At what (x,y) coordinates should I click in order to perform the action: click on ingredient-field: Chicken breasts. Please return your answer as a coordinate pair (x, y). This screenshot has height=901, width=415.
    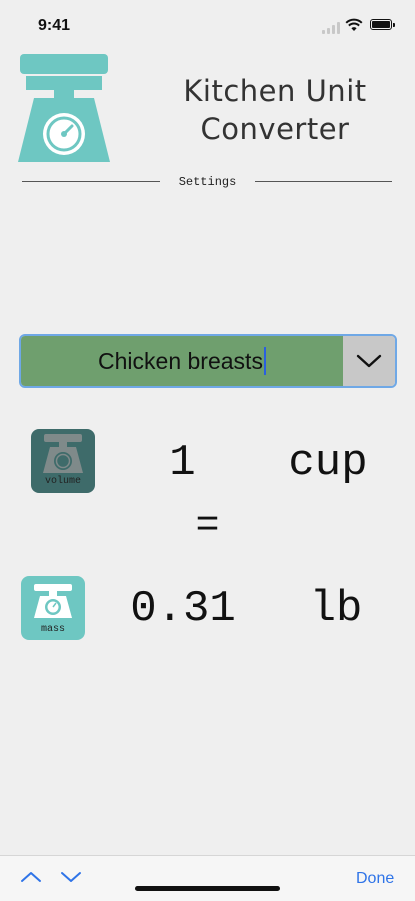
    Looking at the image, I should click on (182, 361).